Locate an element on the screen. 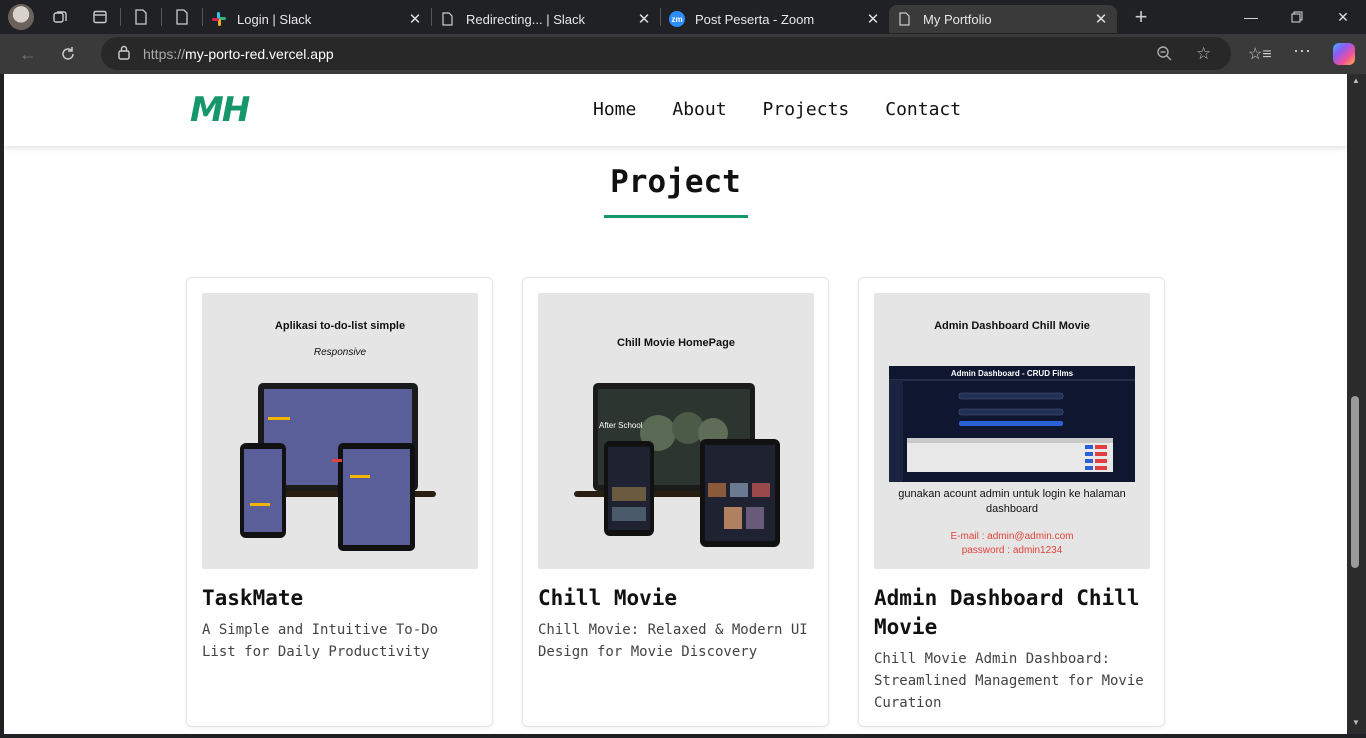 The height and width of the screenshot is (738, 1366). minimize-icon: — is located at coordinates (1251, 17).